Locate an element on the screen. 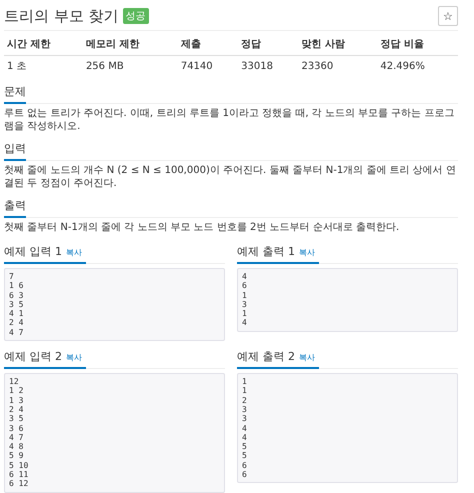 This screenshot has height=493, width=474. sample-code-block: 7 1 6 6 3 3 5 4 1 2 4 4 7 is located at coordinates (114, 305).